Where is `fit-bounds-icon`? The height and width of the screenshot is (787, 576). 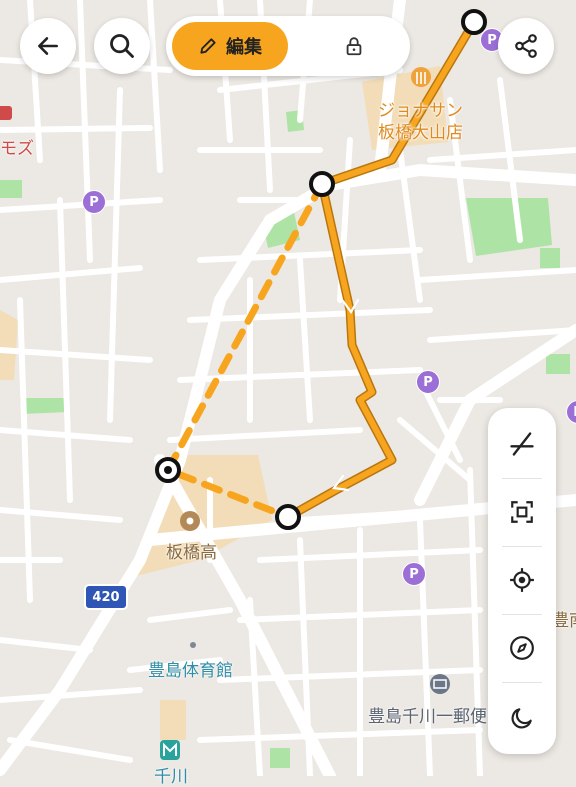 fit-bounds-icon is located at coordinates (522, 512).